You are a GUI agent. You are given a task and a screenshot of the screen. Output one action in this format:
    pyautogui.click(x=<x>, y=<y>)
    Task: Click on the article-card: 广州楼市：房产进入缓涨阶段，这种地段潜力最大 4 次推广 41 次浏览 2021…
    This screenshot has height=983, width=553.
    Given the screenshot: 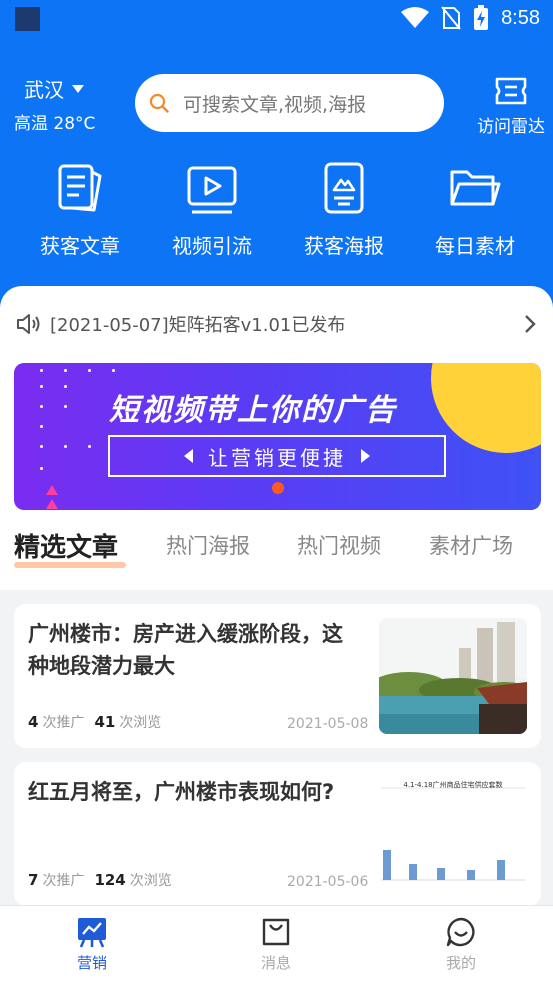 What is the action you would take?
    pyautogui.click(x=277, y=676)
    